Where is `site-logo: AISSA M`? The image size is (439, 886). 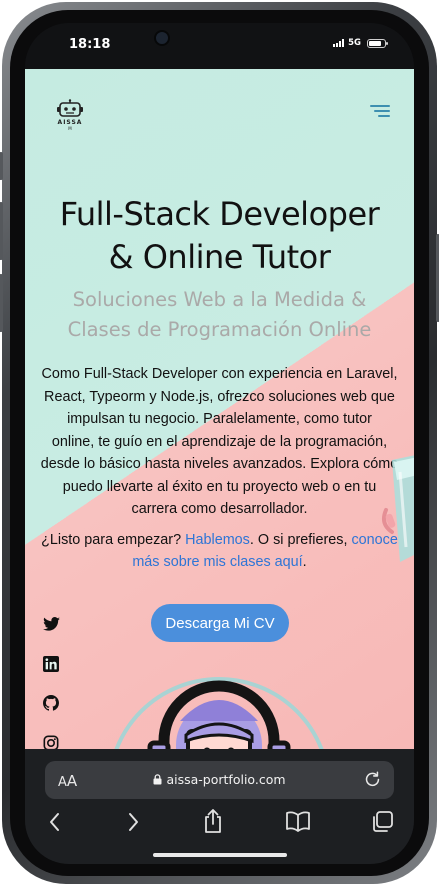
site-logo: AISSA M is located at coordinates (70, 115).